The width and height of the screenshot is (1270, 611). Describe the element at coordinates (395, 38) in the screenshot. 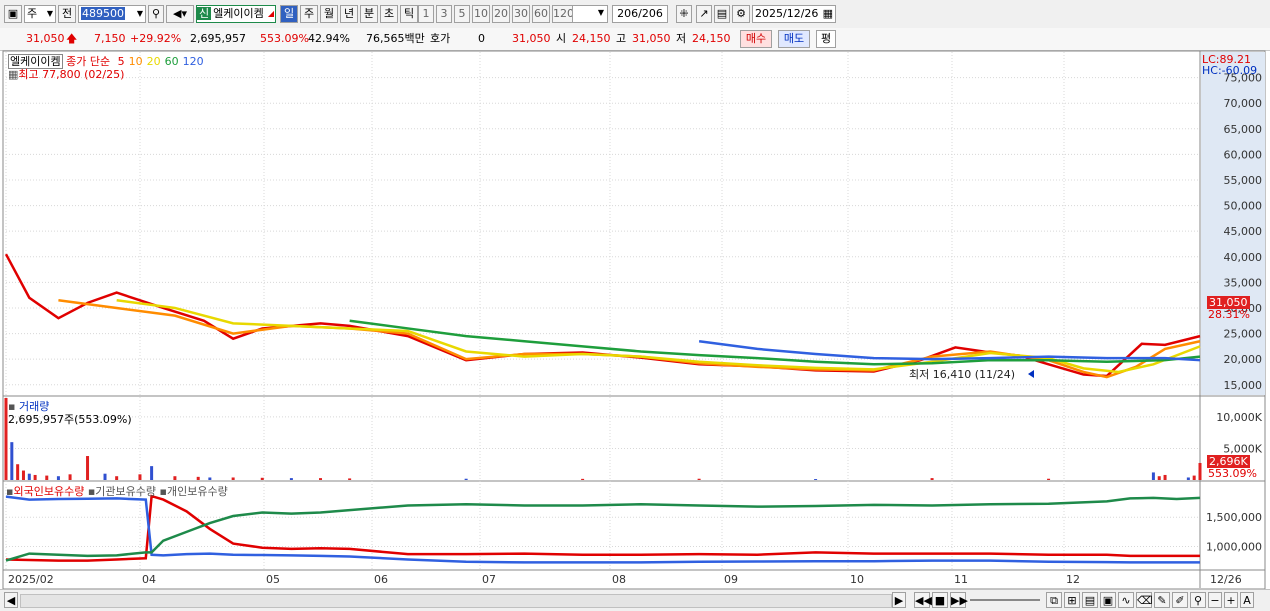

I see `amount: 76,565백만` at that location.